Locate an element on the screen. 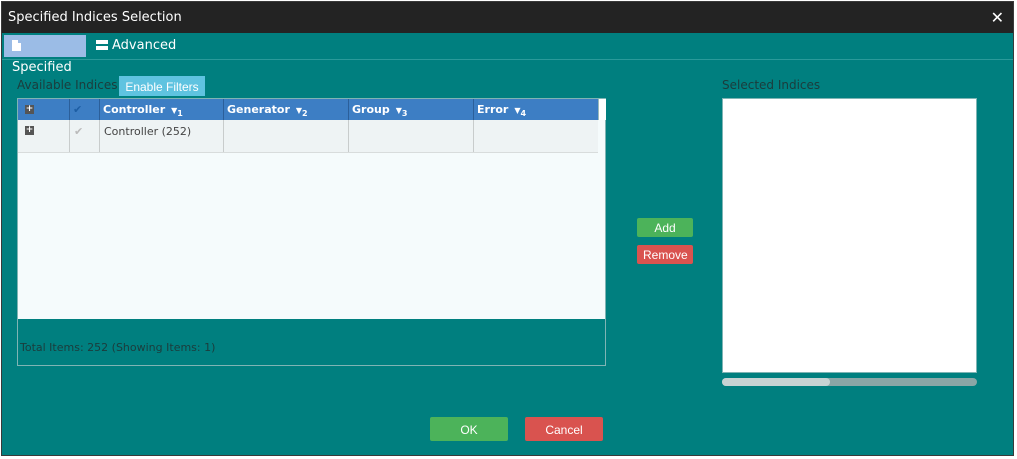 This screenshot has height=459, width=1017. document-icon is located at coordinates (16, 45).